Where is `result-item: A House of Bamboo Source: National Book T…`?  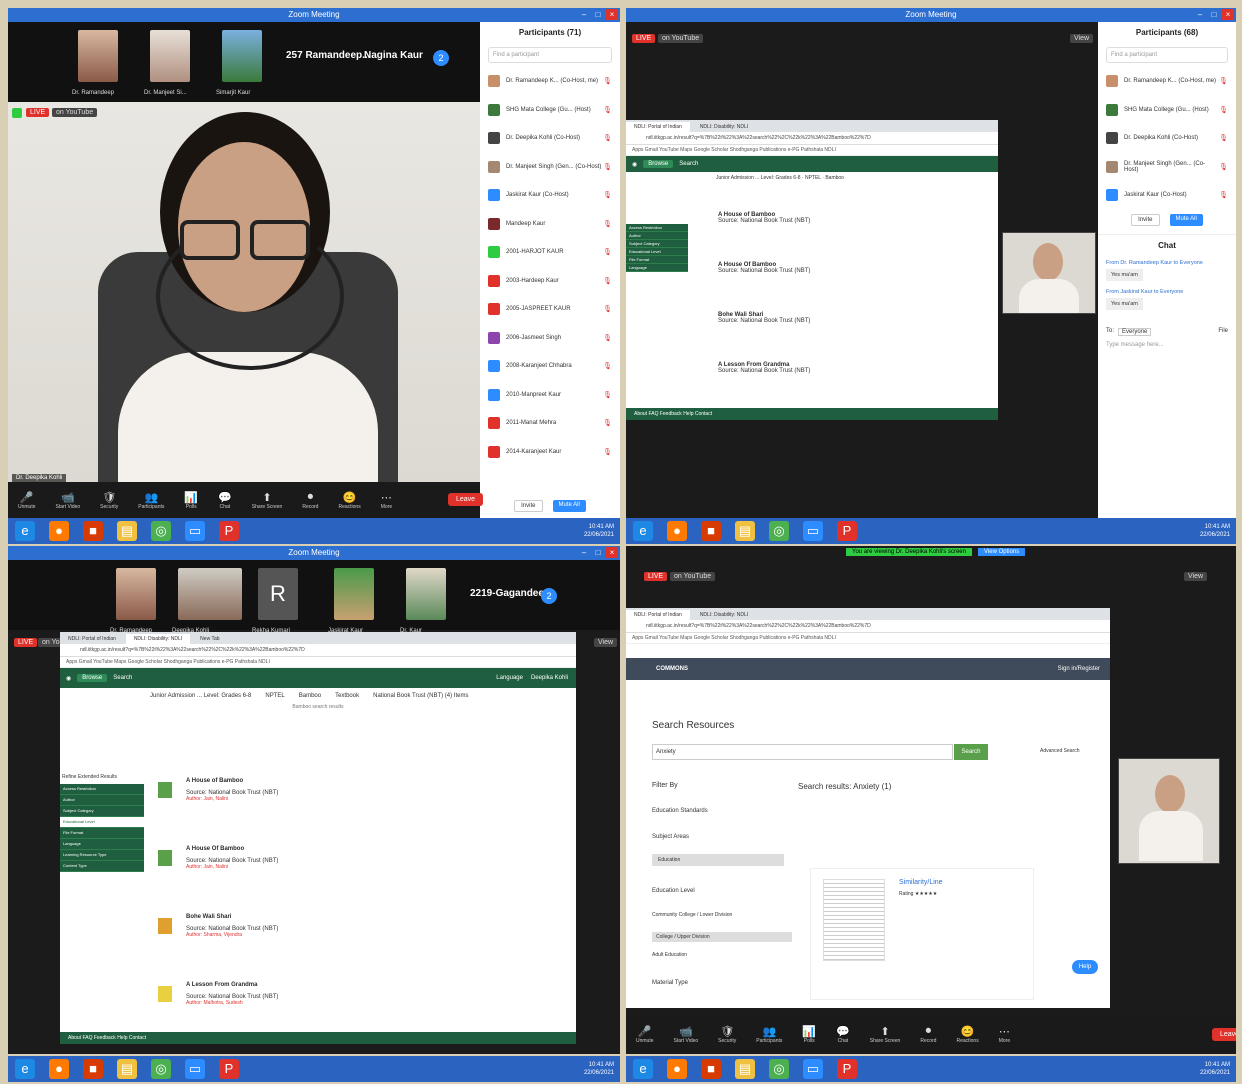
result-item: A House of Bamboo Source: National Book T… is located at coordinates (764, 218).